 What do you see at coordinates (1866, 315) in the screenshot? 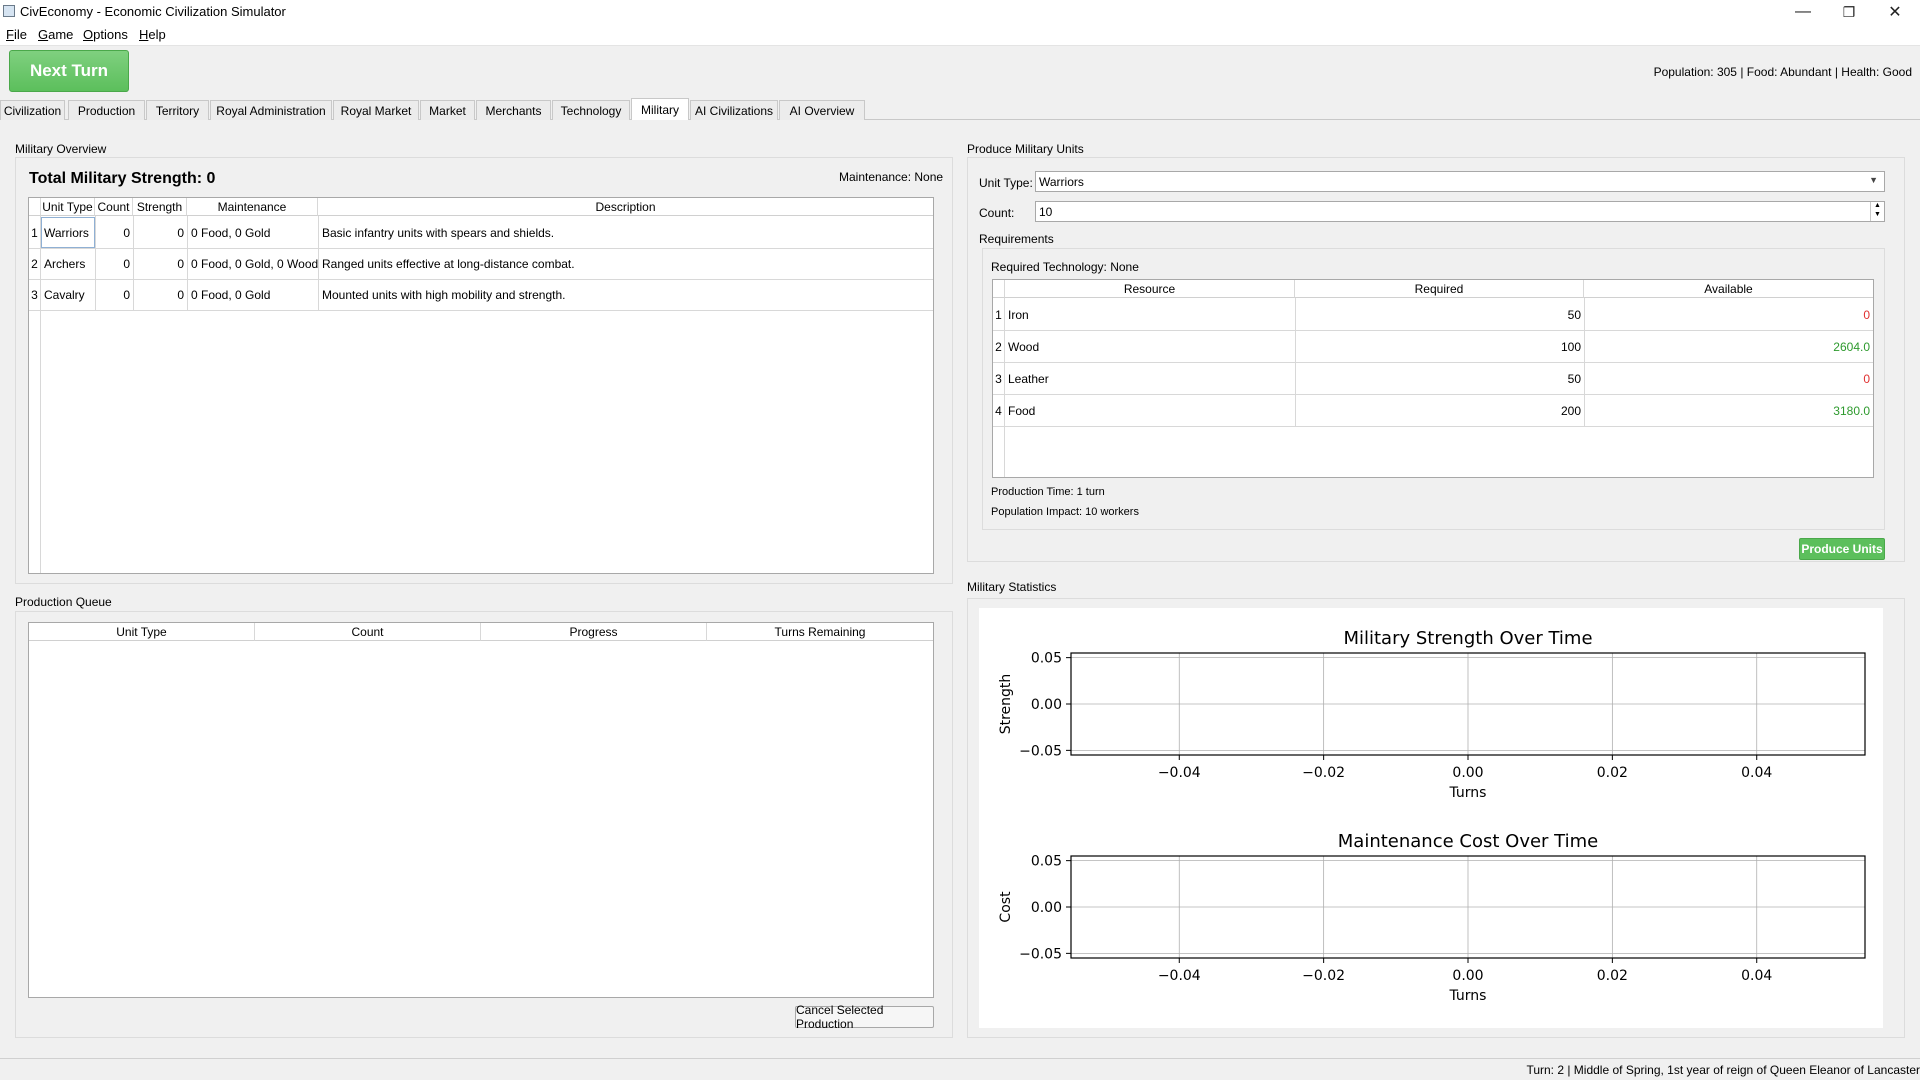
I see `available-cell: 0` at bounding box center [1866, 315].